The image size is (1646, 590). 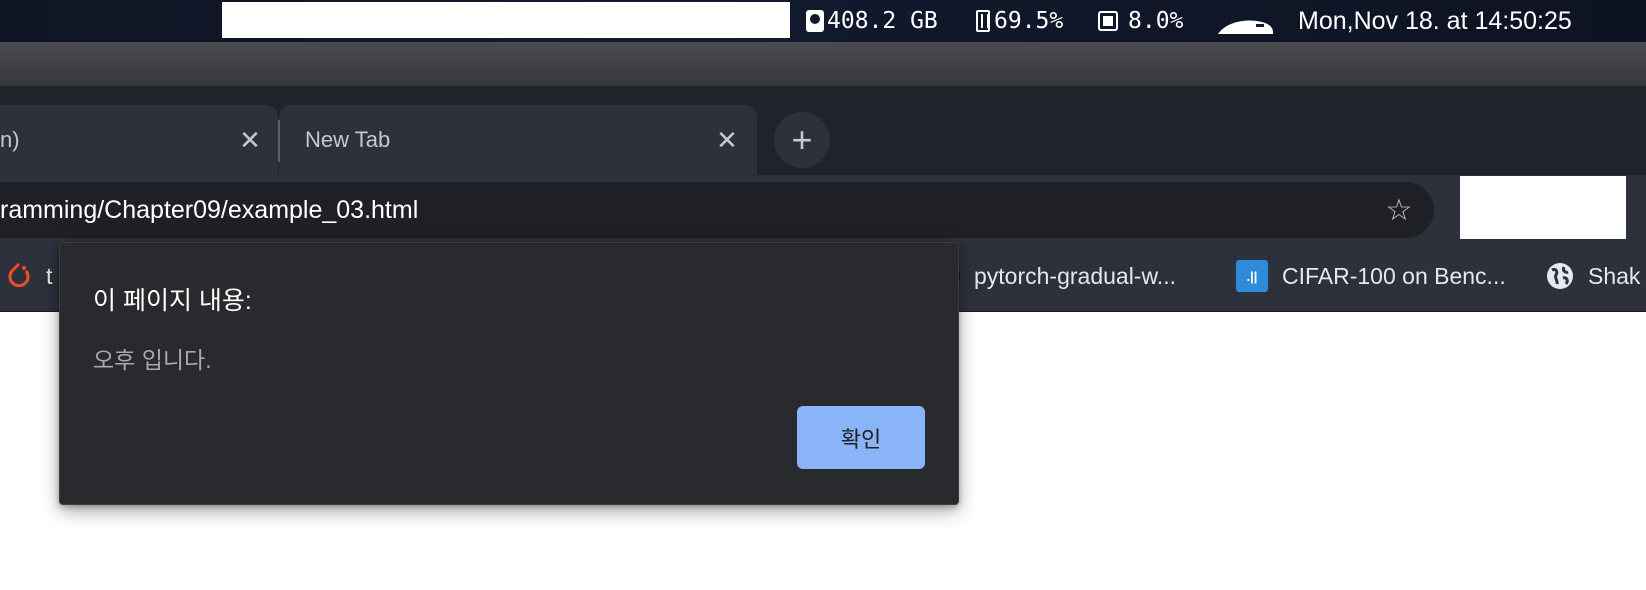 I want to click on cpu-value: 8.0%, so click(x=1156, y=21).